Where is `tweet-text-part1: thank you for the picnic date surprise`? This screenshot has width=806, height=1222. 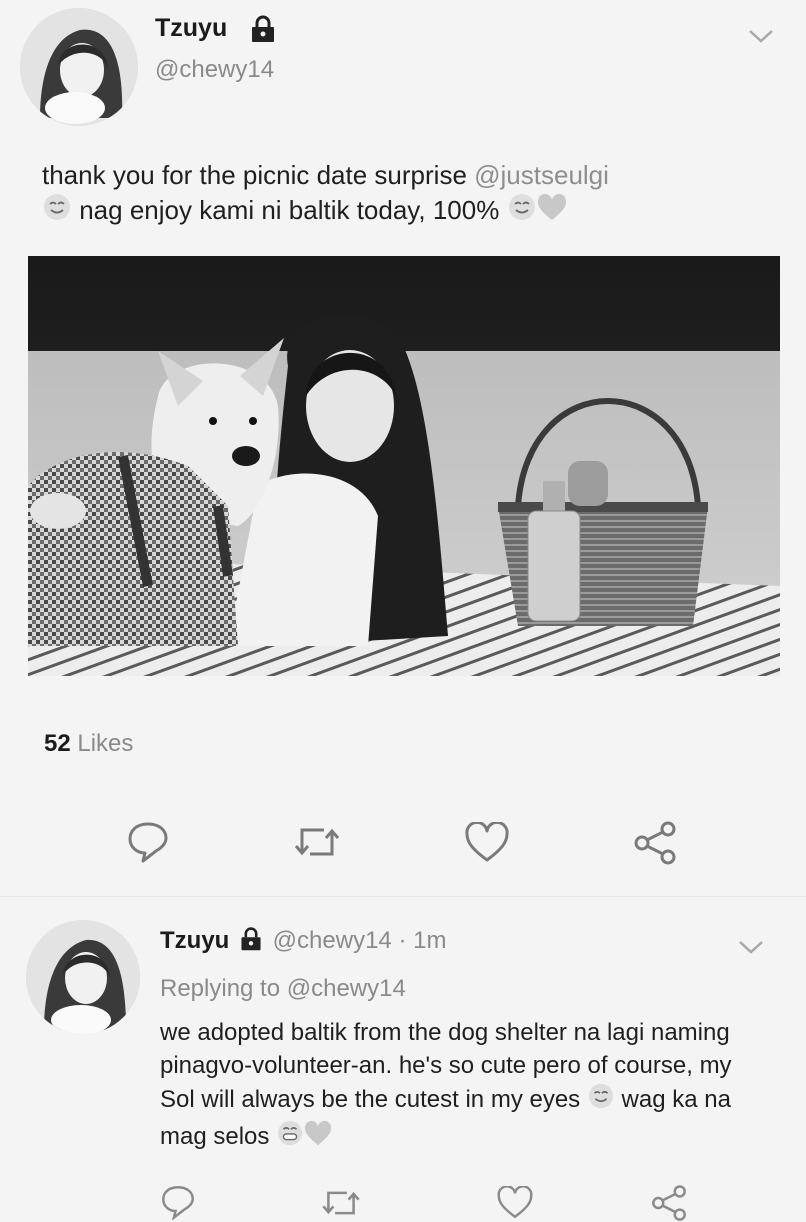 tweet-text-part1: thank you for the picnic date surprise is located at coordinates (258, 175).